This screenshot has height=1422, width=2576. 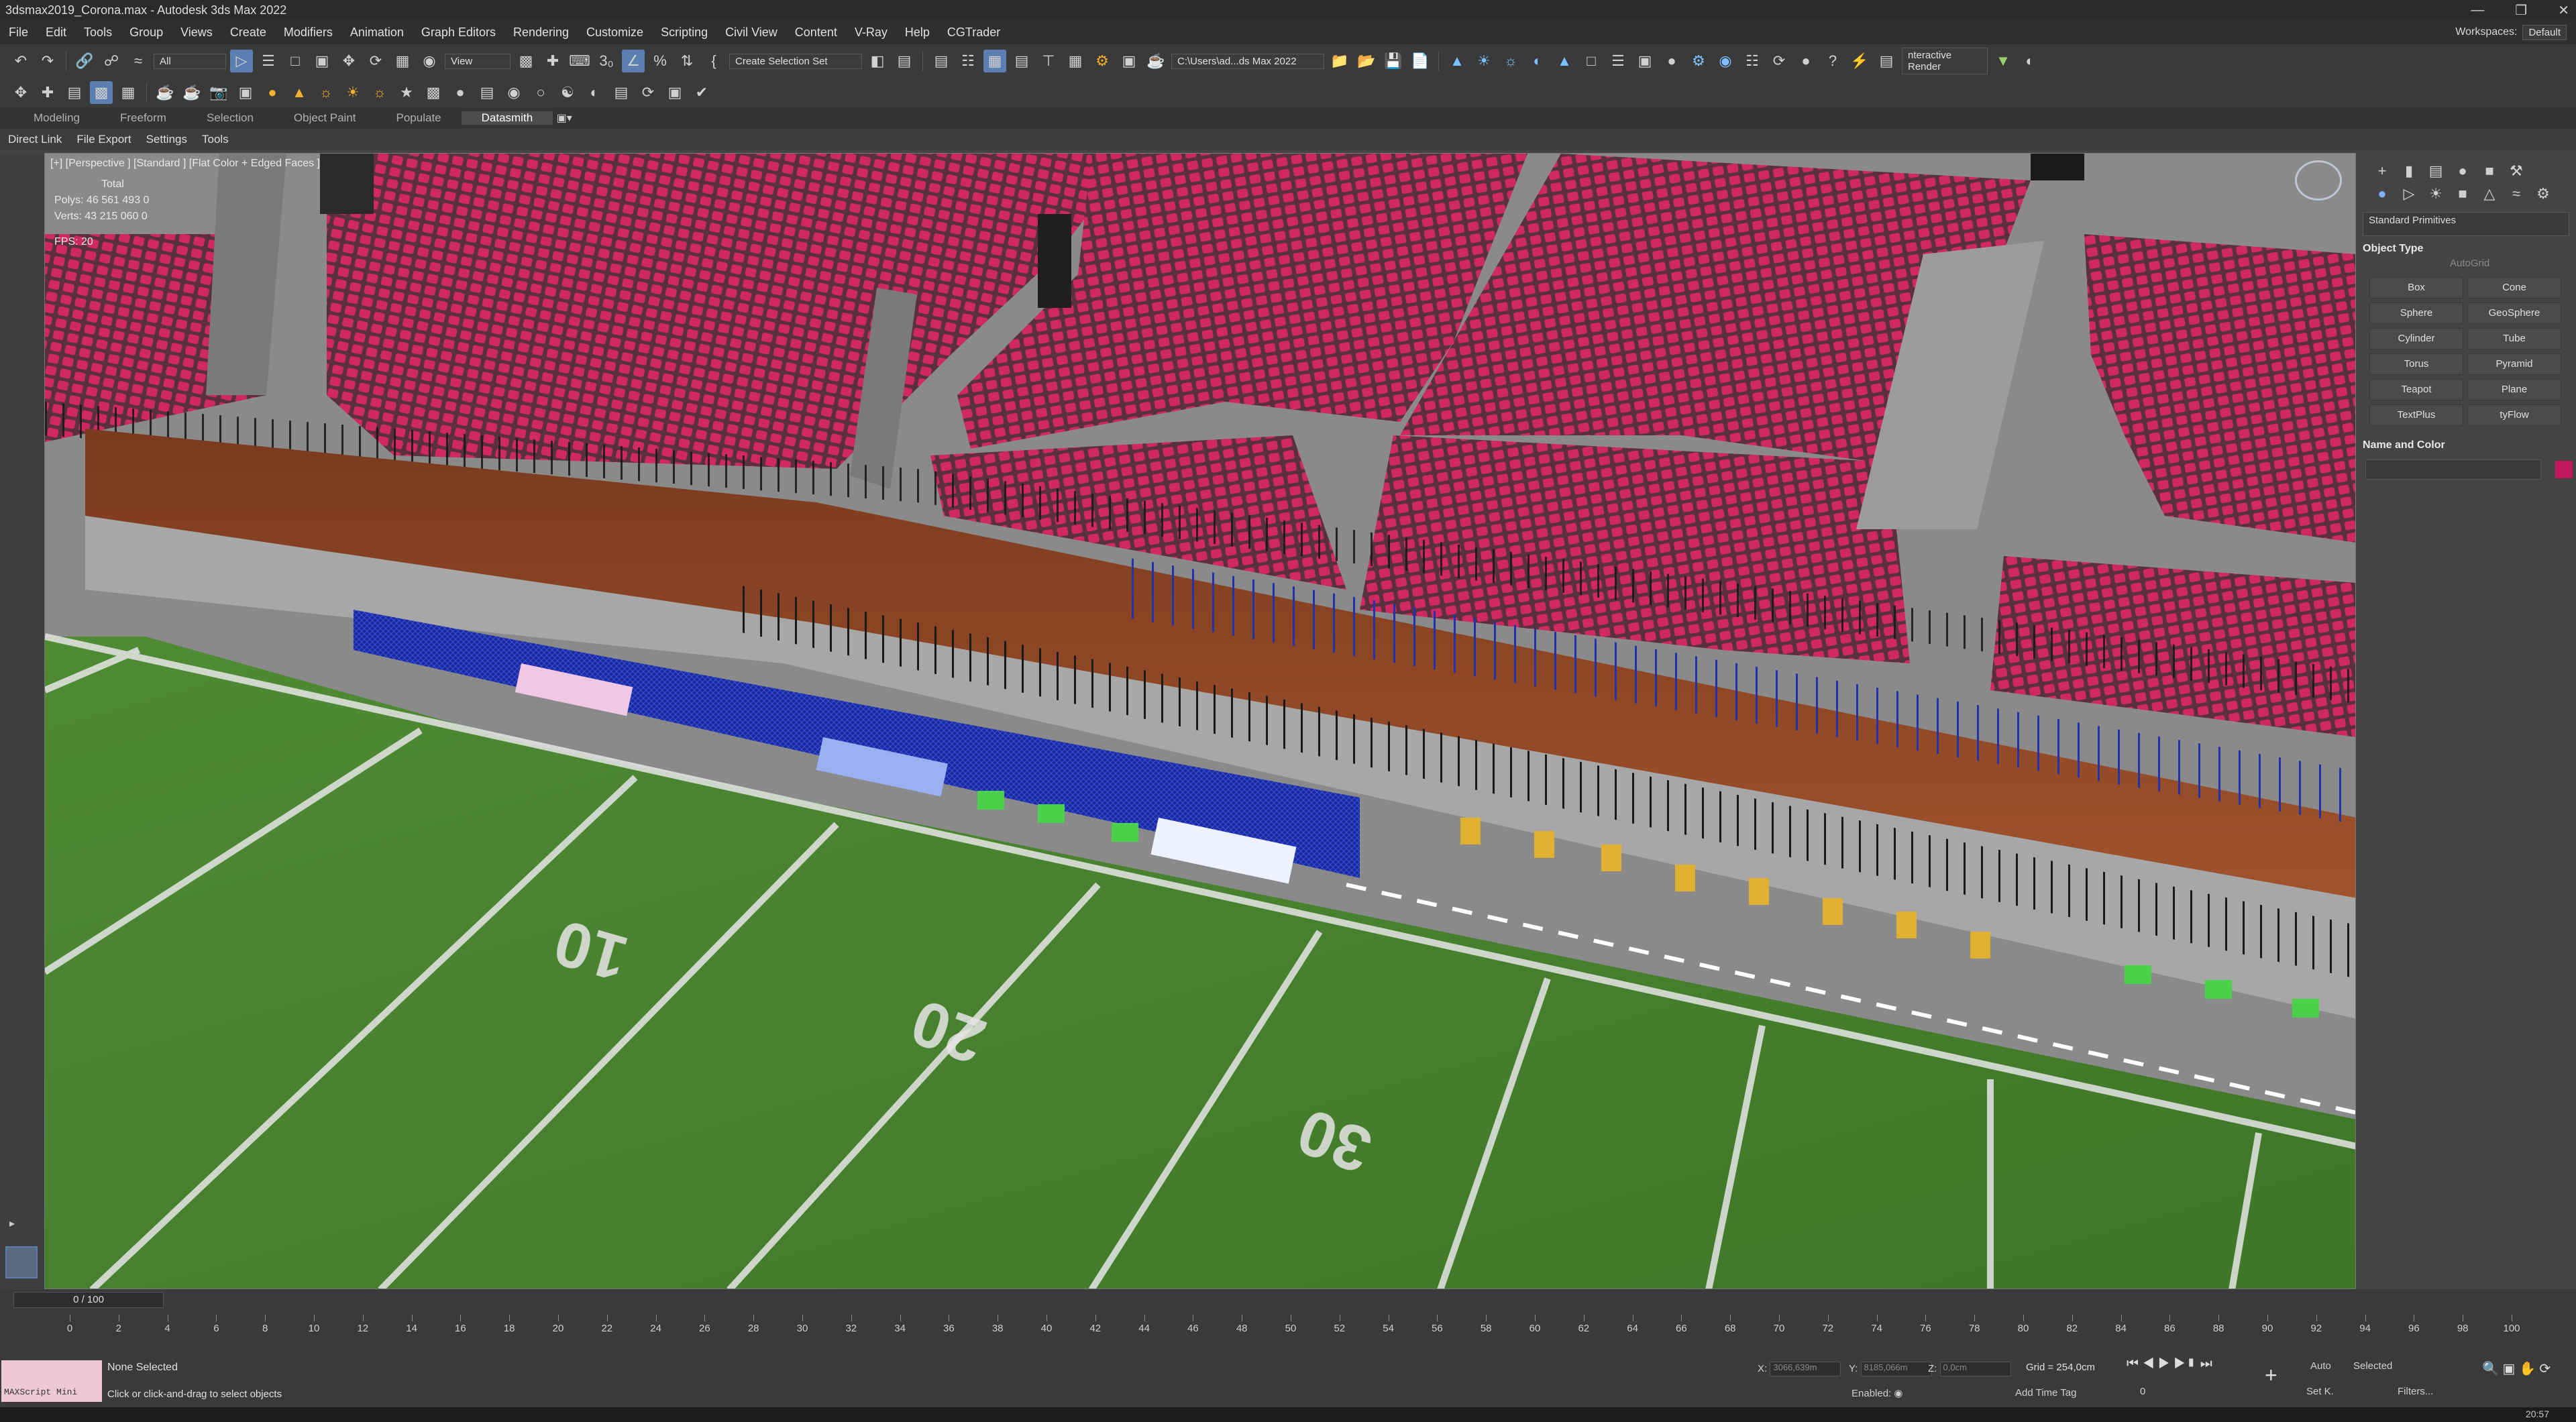 I want to click on menu-graph-editors: Graph Editors, so click(x=458, y=32).